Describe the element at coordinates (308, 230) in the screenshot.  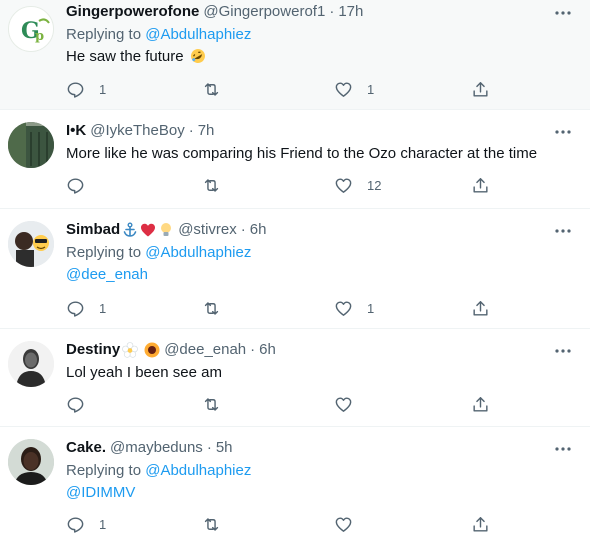
I see `tweet-header: Simbad @stivrex · 6h` at that location.